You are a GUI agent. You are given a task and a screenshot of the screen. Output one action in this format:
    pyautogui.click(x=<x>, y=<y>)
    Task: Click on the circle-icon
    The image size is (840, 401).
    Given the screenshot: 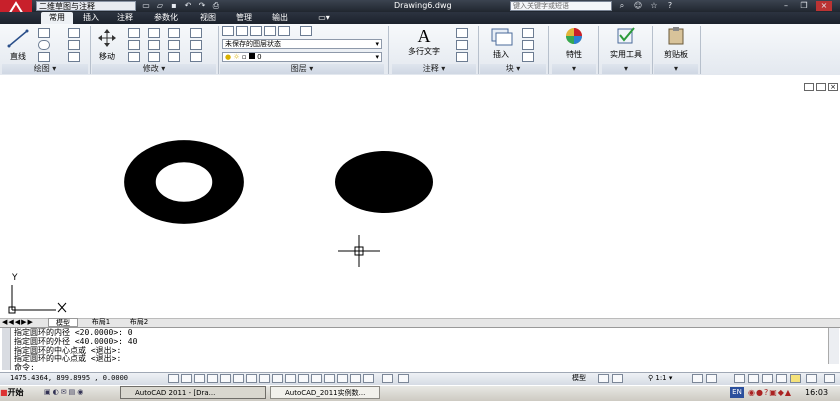 What is the action you would take?
    pyautogui.click(x=44, y=45)
    